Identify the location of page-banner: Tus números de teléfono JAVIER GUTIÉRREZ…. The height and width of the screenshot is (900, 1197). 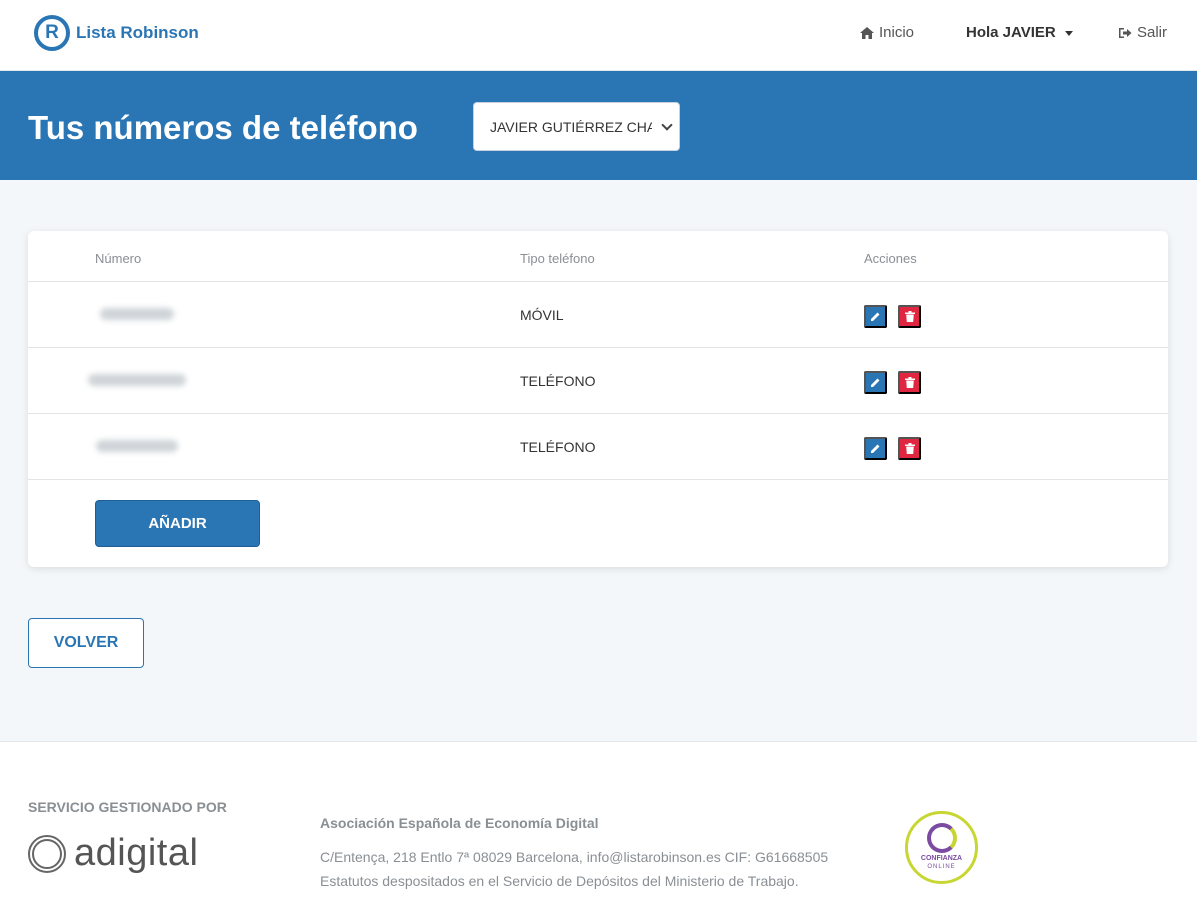
(598, 125).